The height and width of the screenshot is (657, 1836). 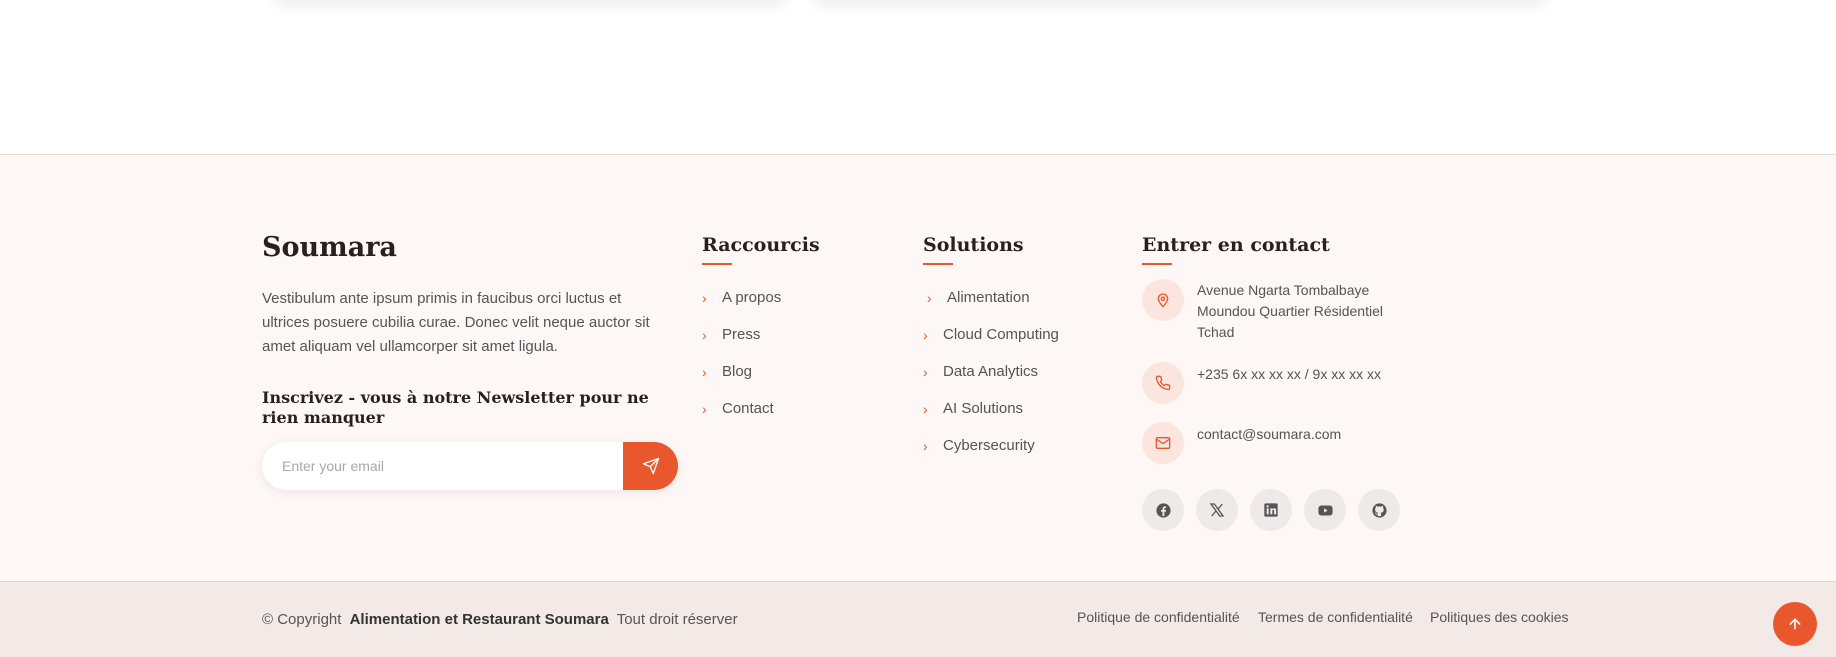 I want to click on solution-link-ai: › AI Solutions, so click(x=973, y=408).